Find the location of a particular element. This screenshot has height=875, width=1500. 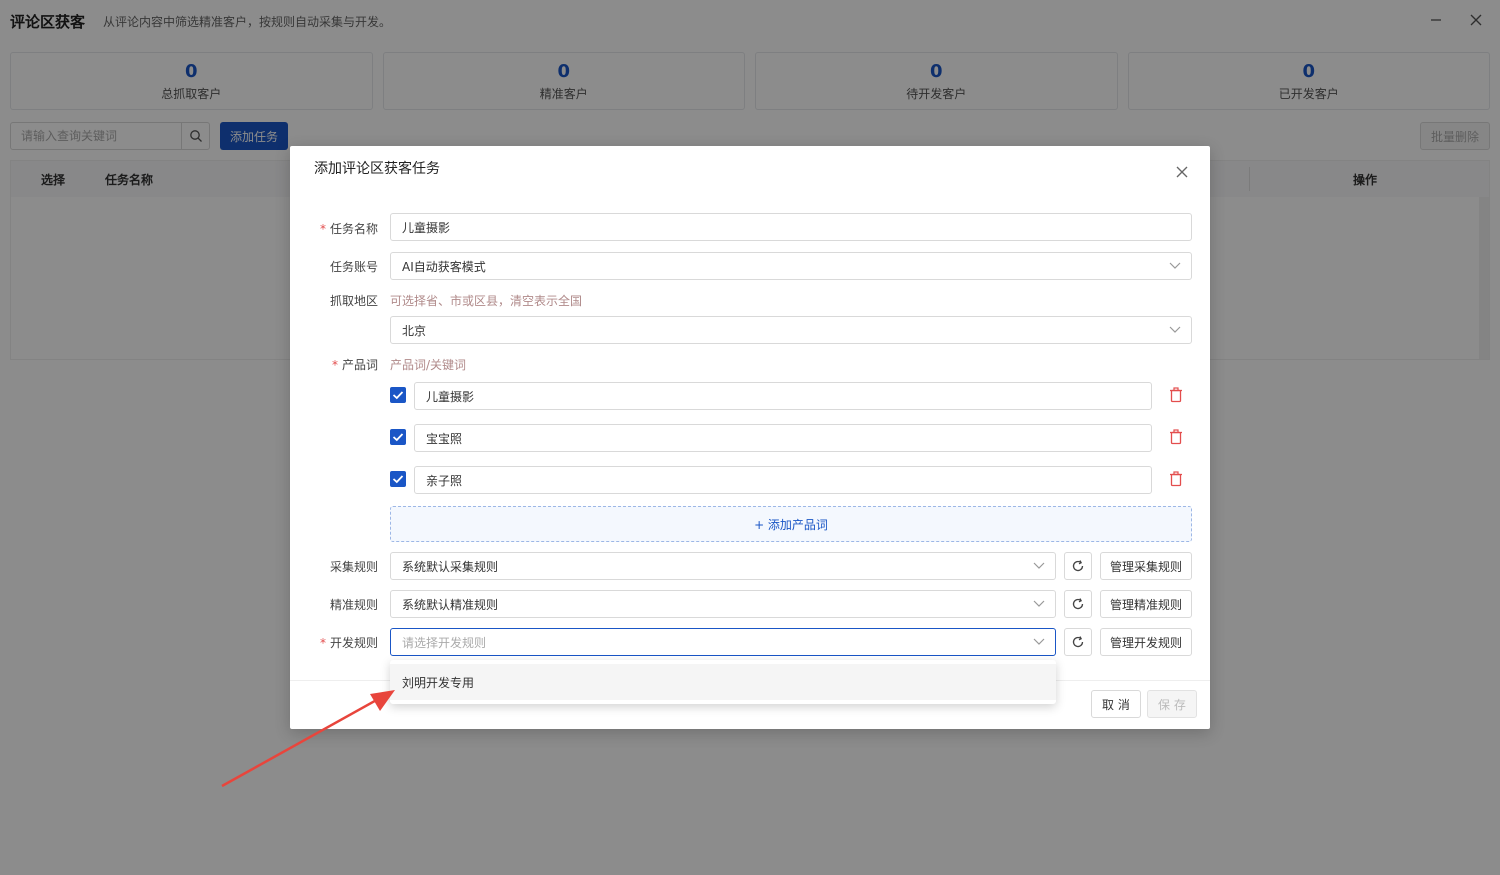

product-word-value: 宝宝照 is located at coordinates (444, 438).